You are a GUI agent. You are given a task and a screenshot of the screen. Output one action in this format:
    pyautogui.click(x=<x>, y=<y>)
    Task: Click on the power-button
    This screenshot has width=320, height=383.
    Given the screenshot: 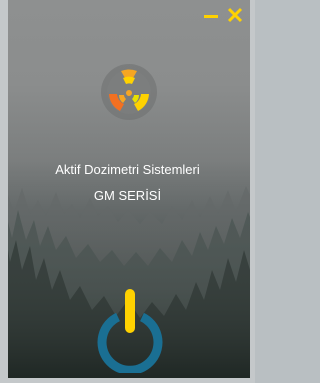 What is the action you would take?
    pyautogui.click(x=130, y=330)
    